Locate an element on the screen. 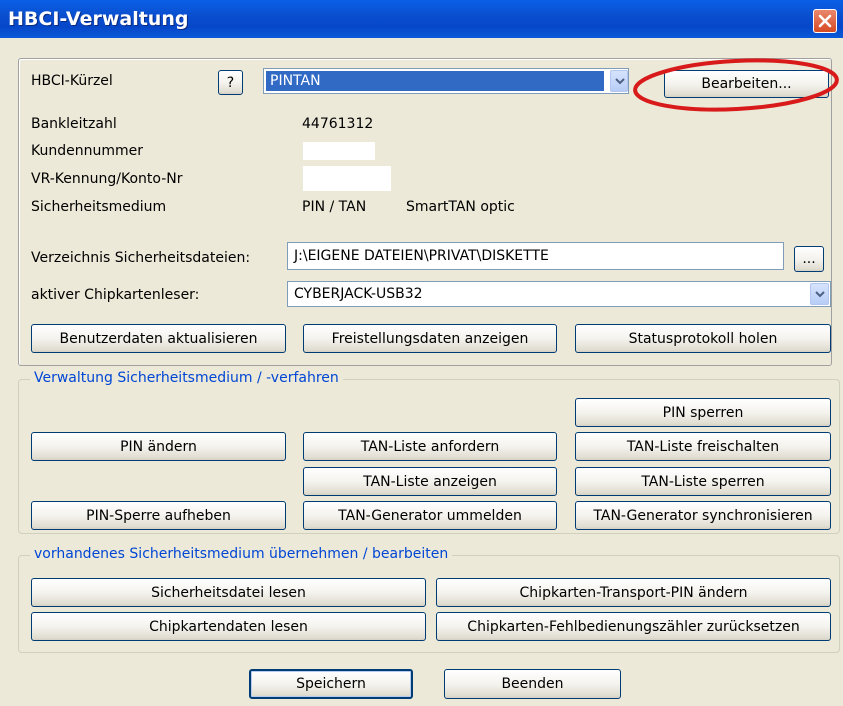 This screenshot has height=706, width=843. verzeichnis-field: J:\EIGENE DATEIEN\PRIVAT\DISKETTE is located at coordinates (535, 256).